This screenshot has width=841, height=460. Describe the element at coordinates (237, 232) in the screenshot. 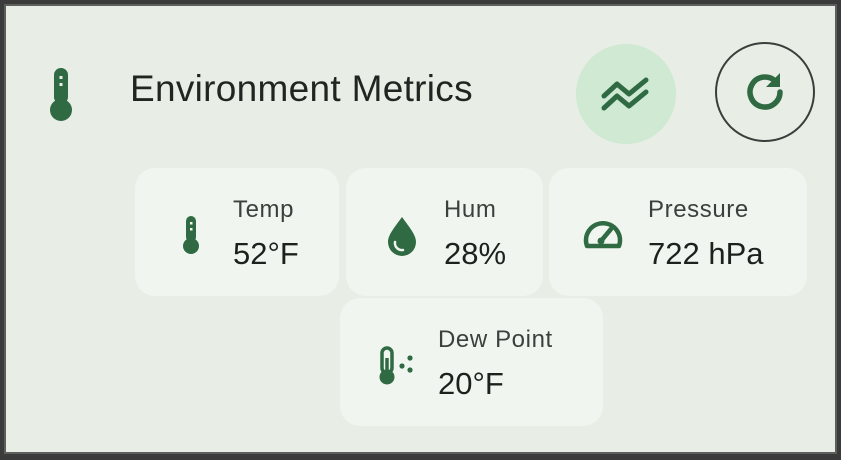

I see `metric-tile-temp: Temp 52°F` at that location.